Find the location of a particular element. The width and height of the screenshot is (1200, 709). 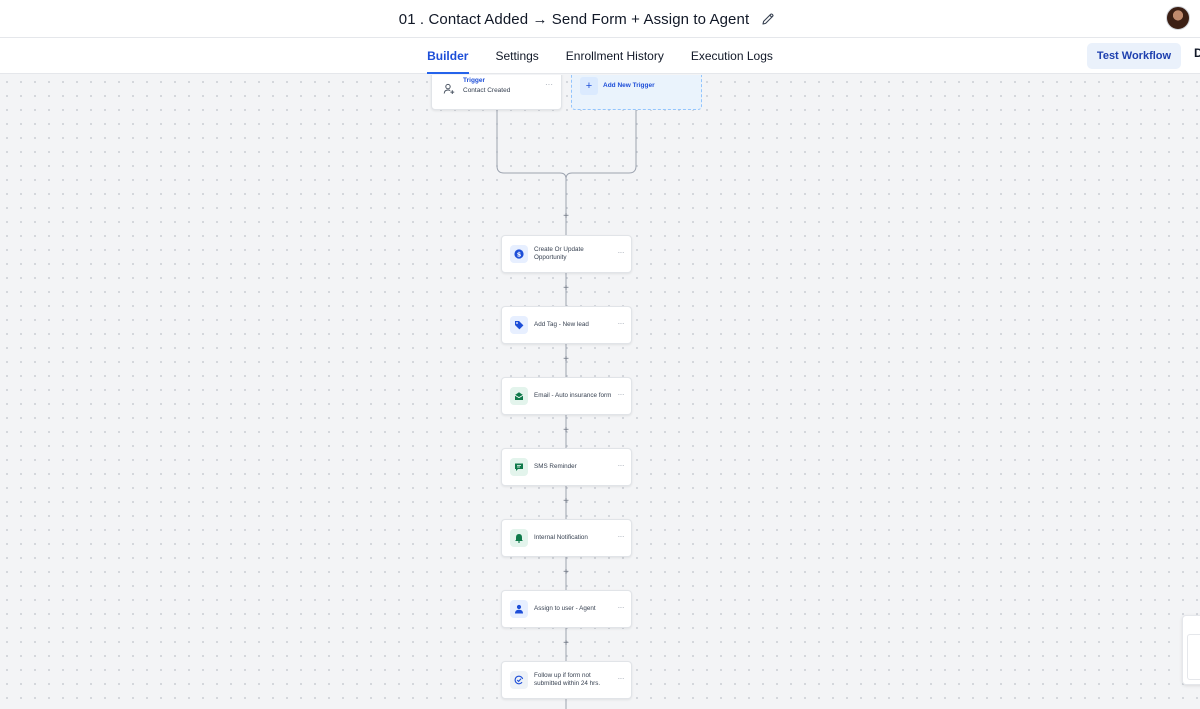

user-avatar is located at coordinates (1178, 18).